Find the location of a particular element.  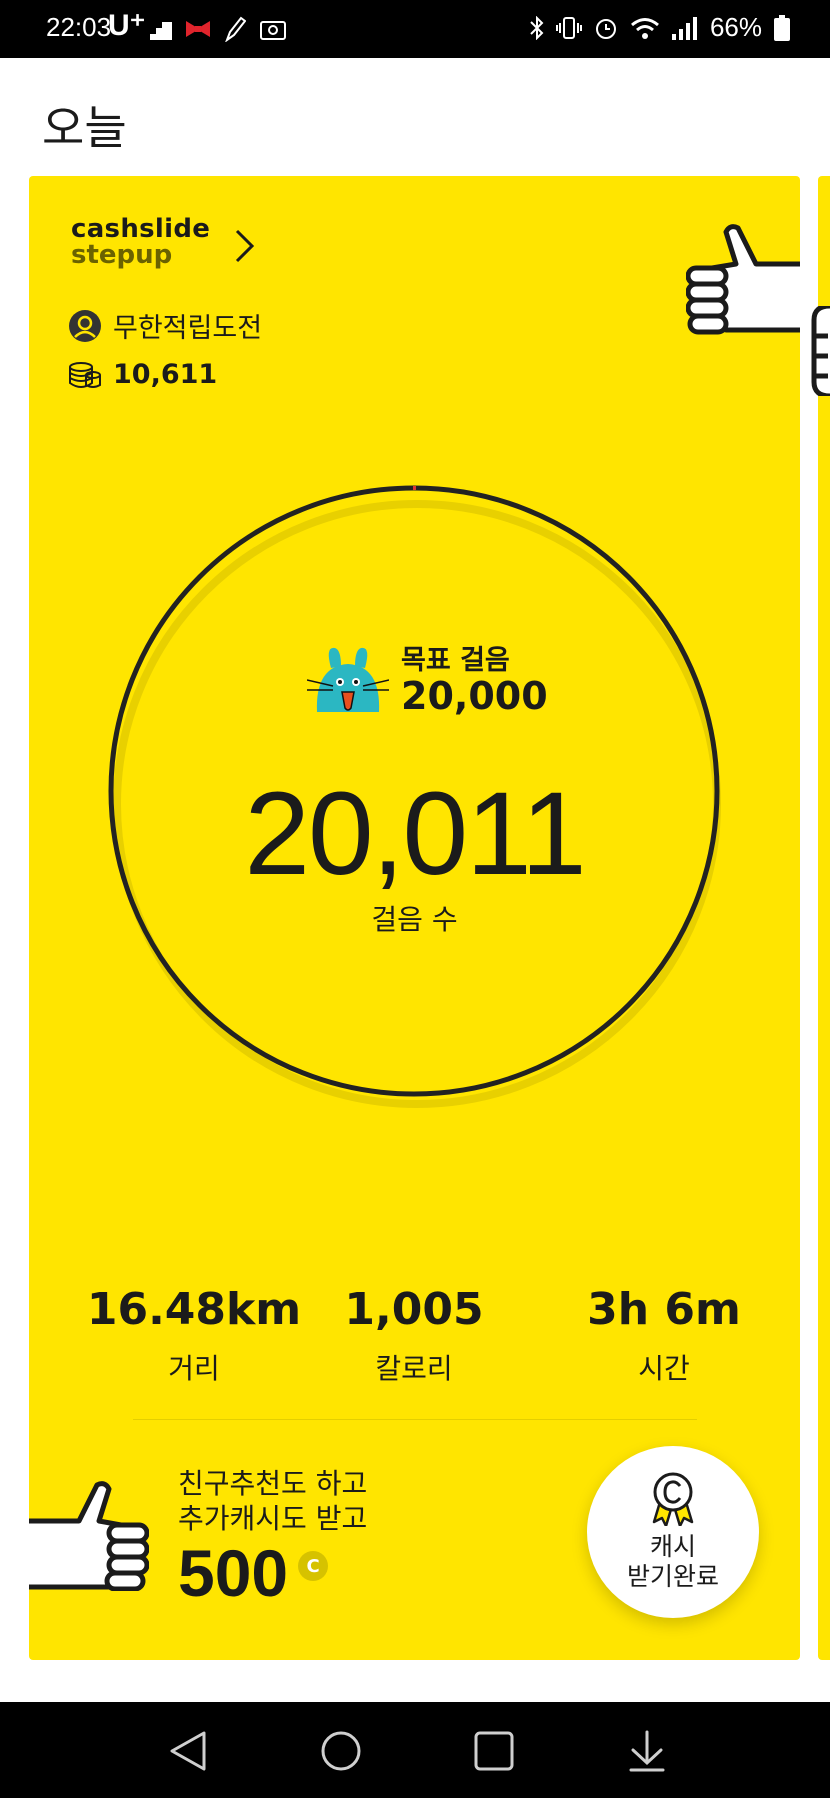

battery-icon is located at coordinates (782, 27).